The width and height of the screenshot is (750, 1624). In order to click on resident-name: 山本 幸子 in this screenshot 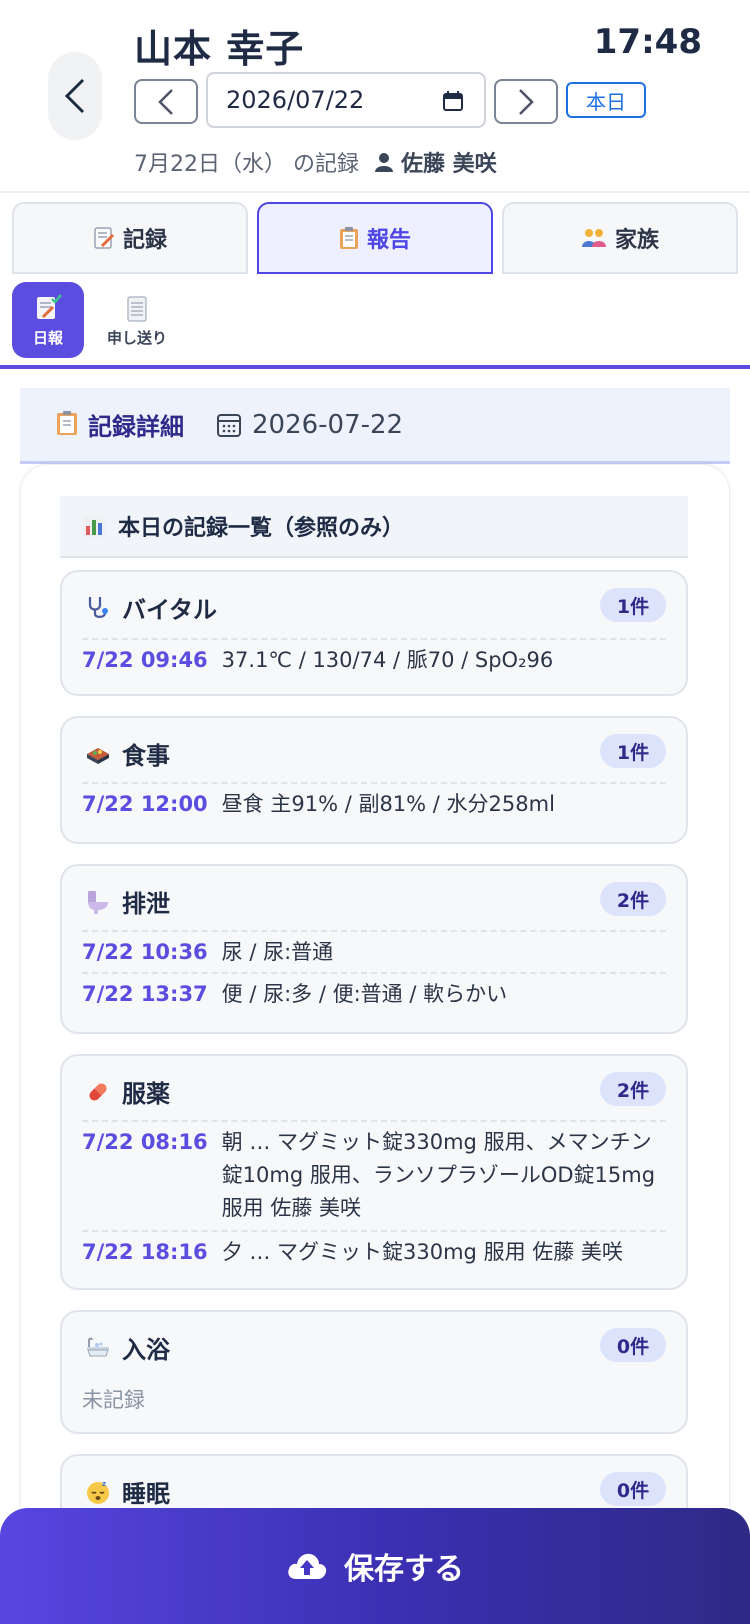, I will do `click(219, 49)`.